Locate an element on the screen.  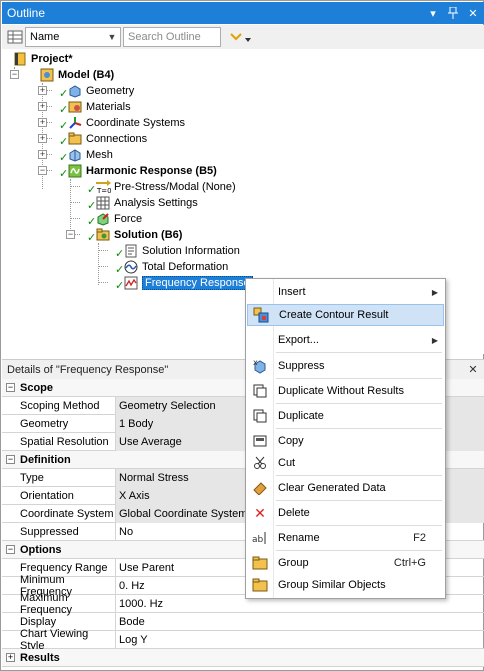
tree-item-analysis-settings: ✓ Analysis Settings is located at coordinates (142, 203).